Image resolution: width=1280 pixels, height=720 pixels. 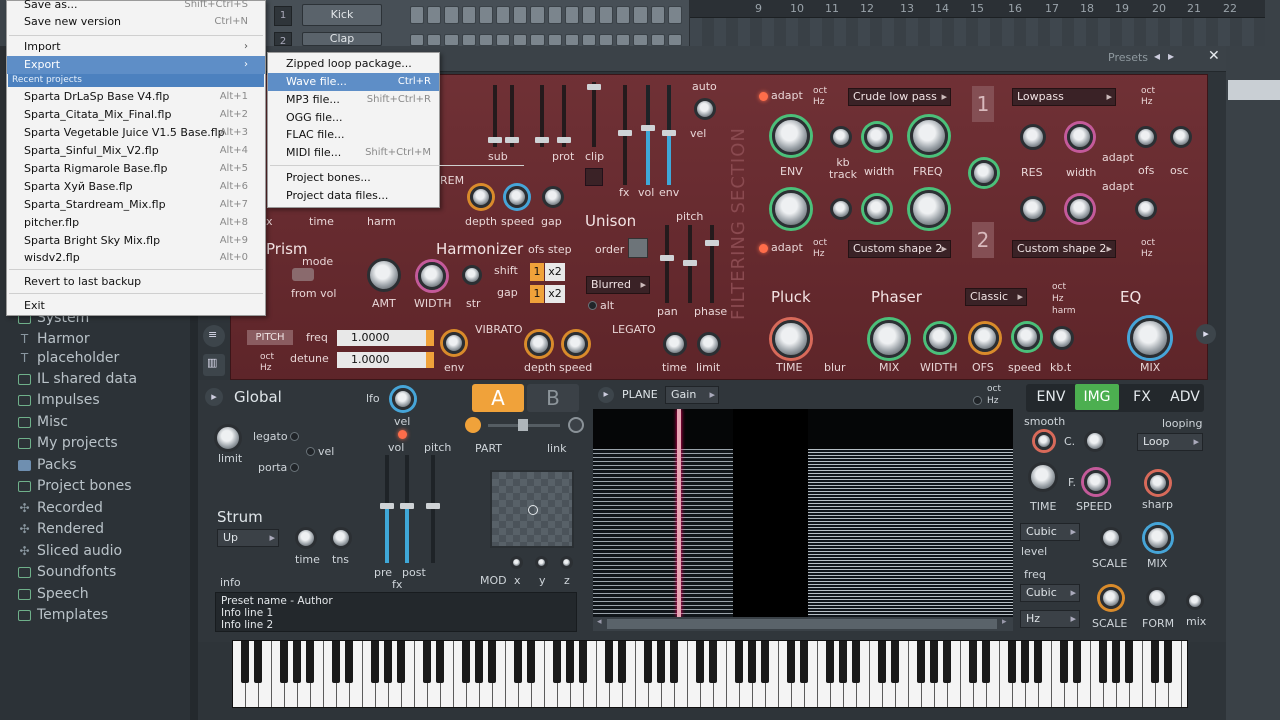 I want to click on menu-item-save-as: Save as... Shift+Ctrl+S, so click(x=136, y=7).